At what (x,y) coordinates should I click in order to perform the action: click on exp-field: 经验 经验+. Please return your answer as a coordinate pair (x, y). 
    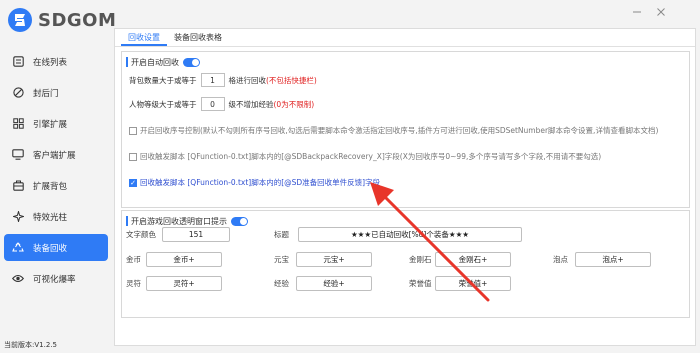
    Looking at the image, I should click on (323, 283).